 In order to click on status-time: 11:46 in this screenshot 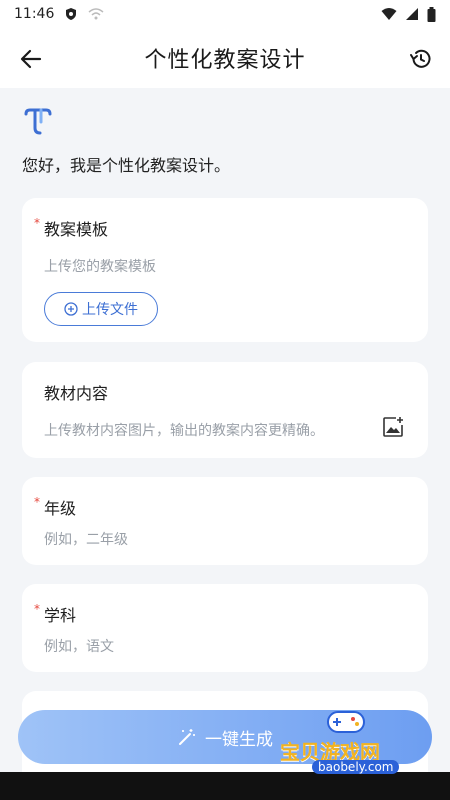, I will do `click(34, 14)`.